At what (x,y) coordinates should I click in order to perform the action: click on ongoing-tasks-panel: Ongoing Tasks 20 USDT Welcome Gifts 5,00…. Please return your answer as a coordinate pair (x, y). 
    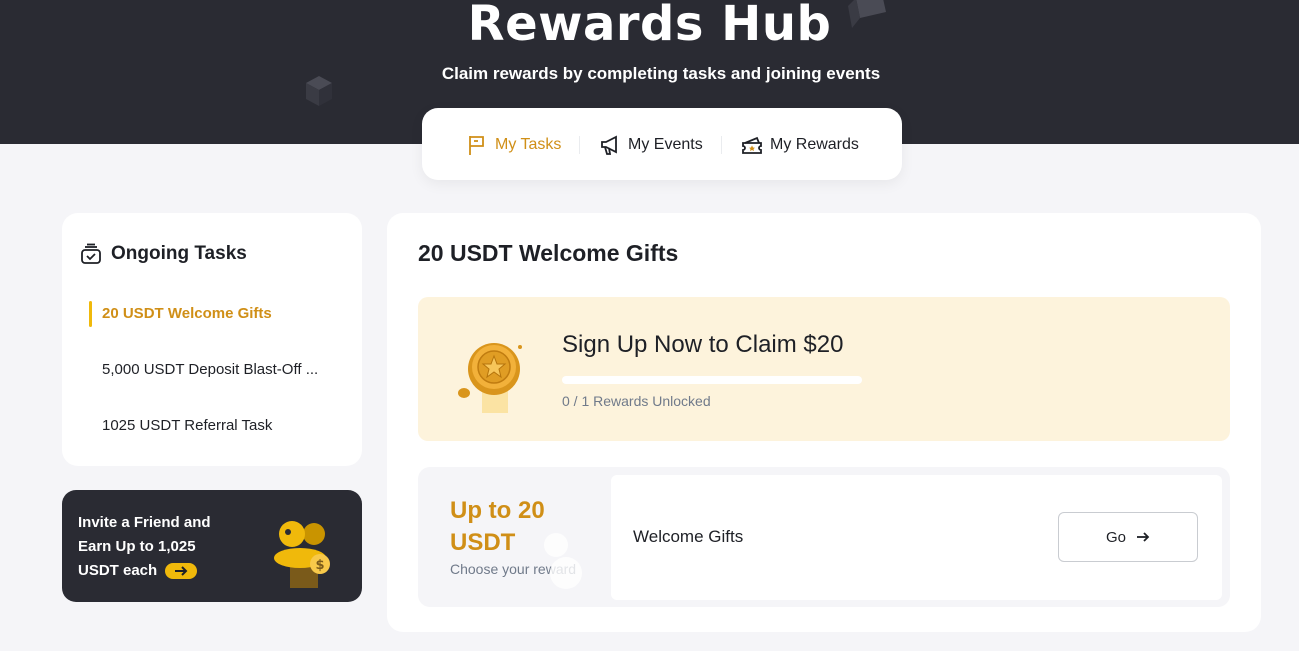
    Looking at the image, I should click on (212, 339).